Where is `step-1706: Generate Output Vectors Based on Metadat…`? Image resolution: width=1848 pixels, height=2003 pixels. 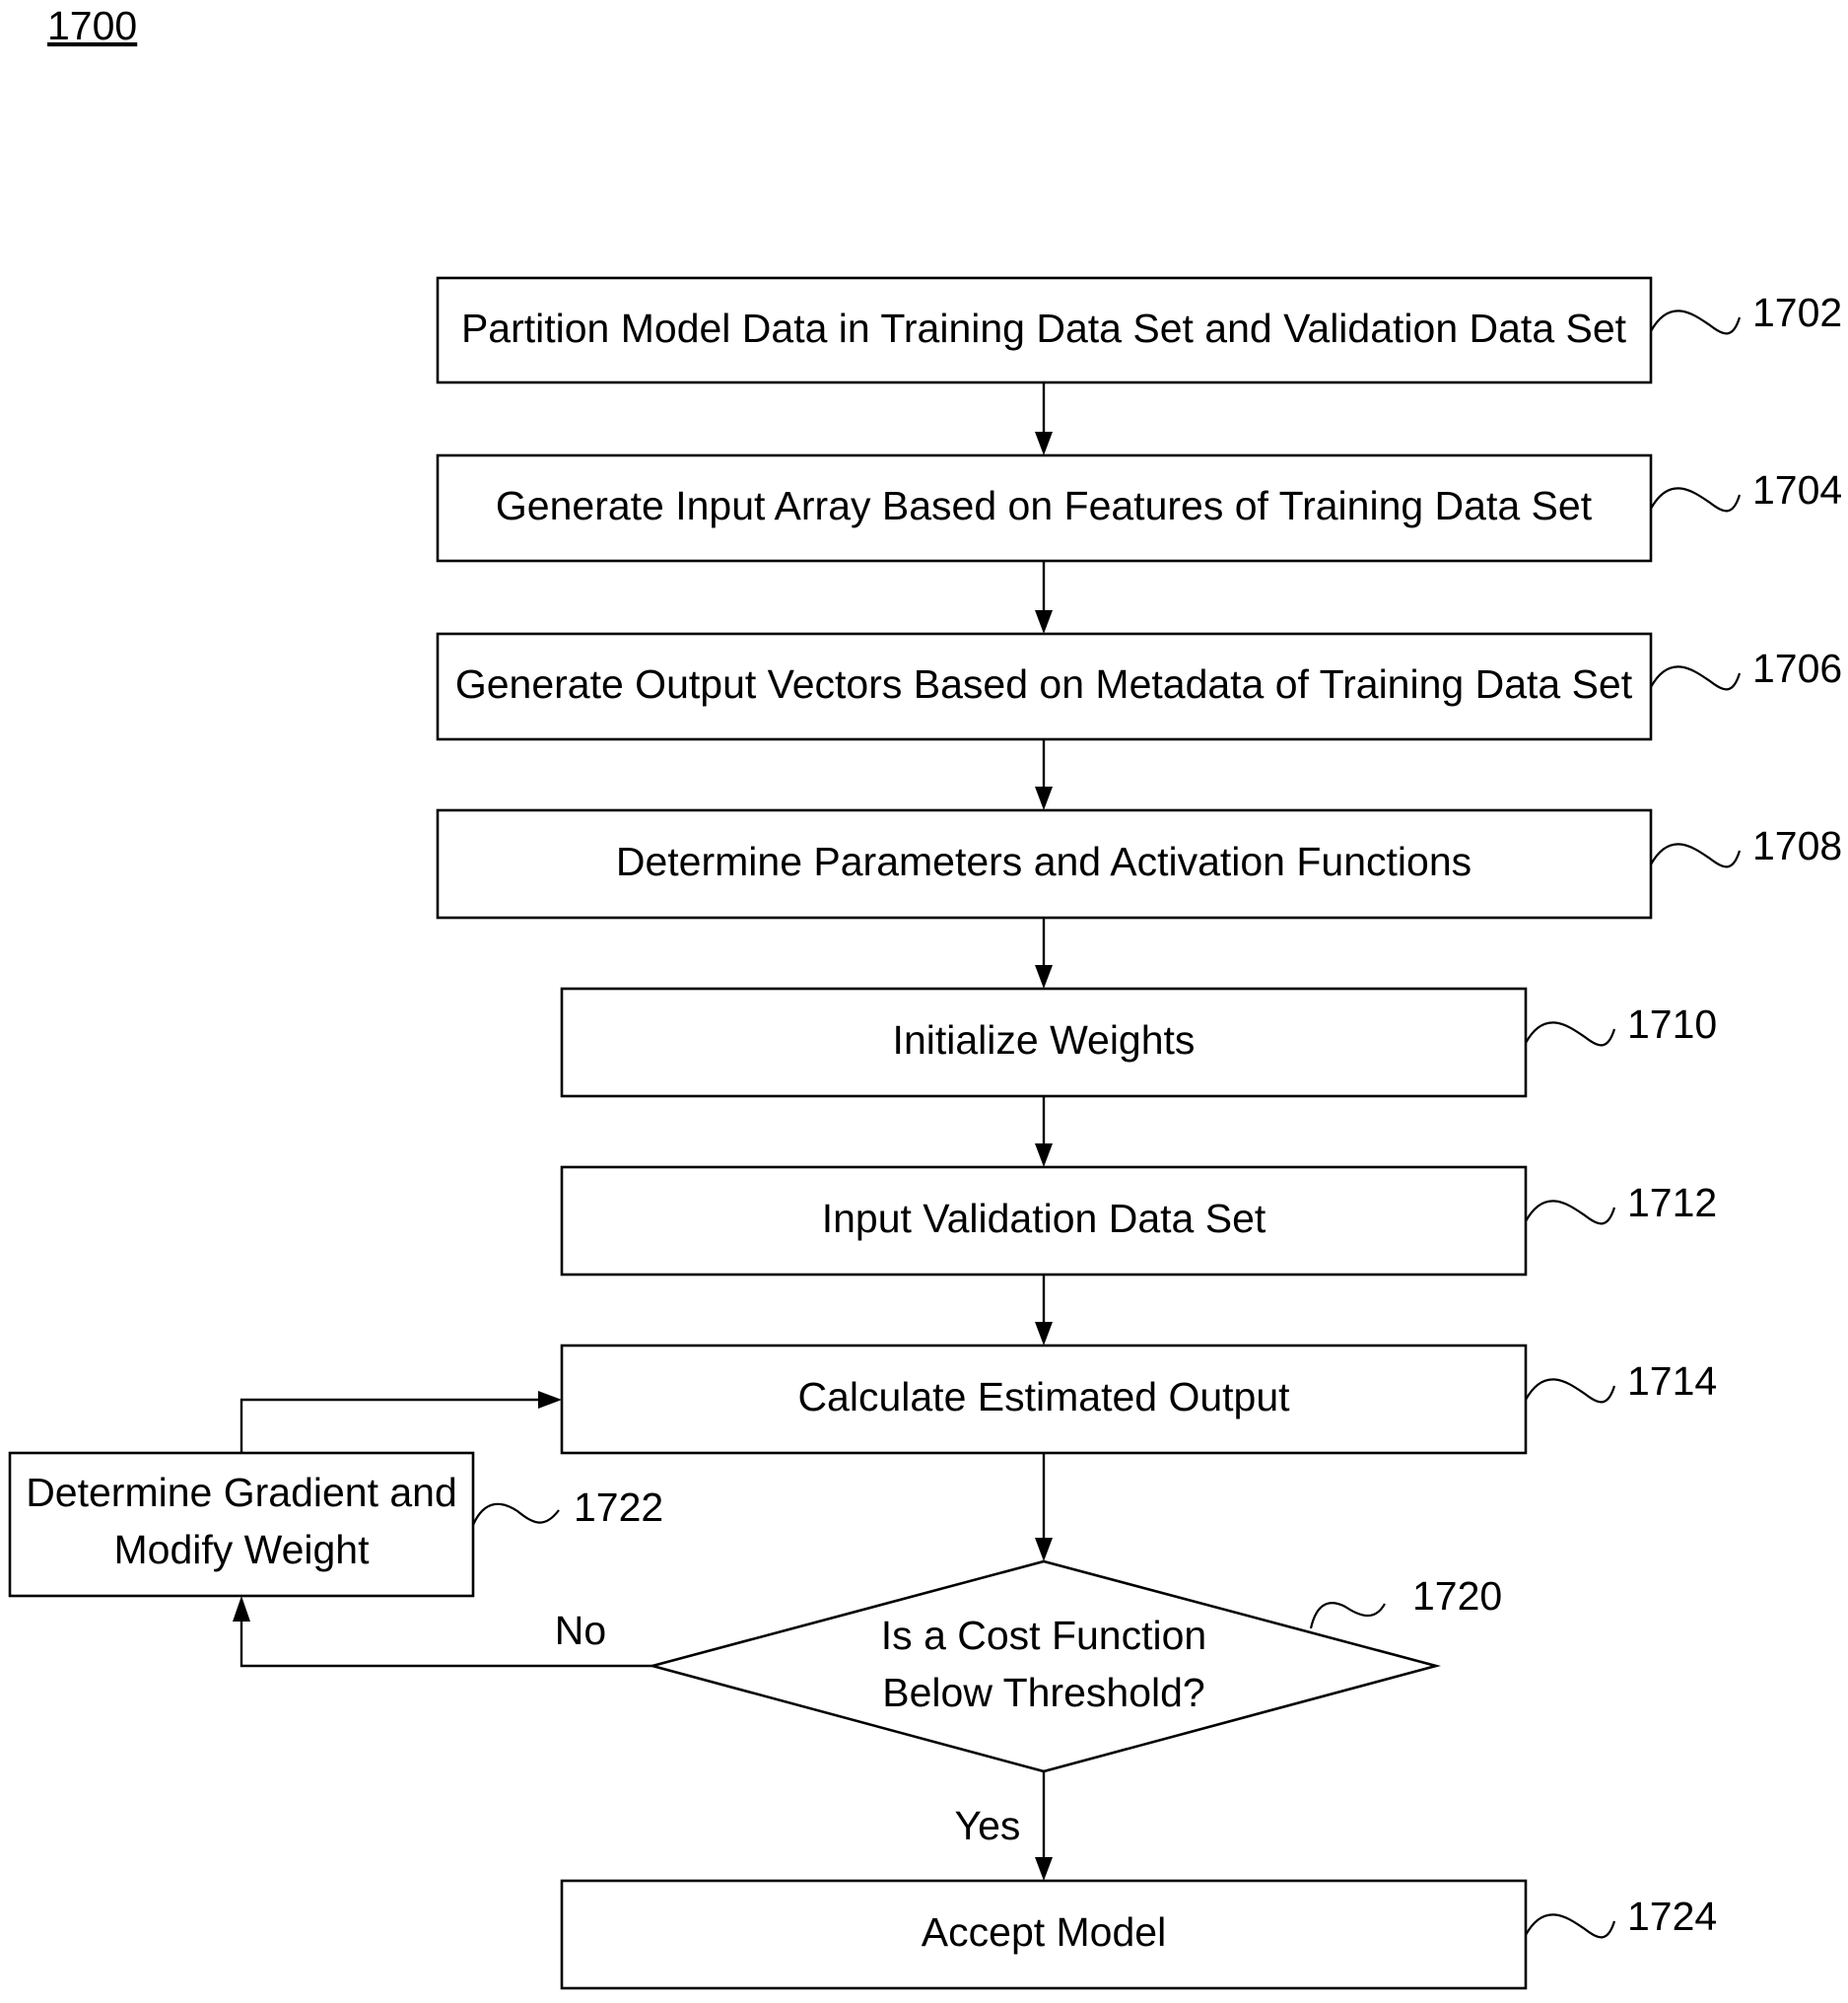 step-1706: Generate Output Vectors Based on Metadat… is located at coordinates (1139, 686).